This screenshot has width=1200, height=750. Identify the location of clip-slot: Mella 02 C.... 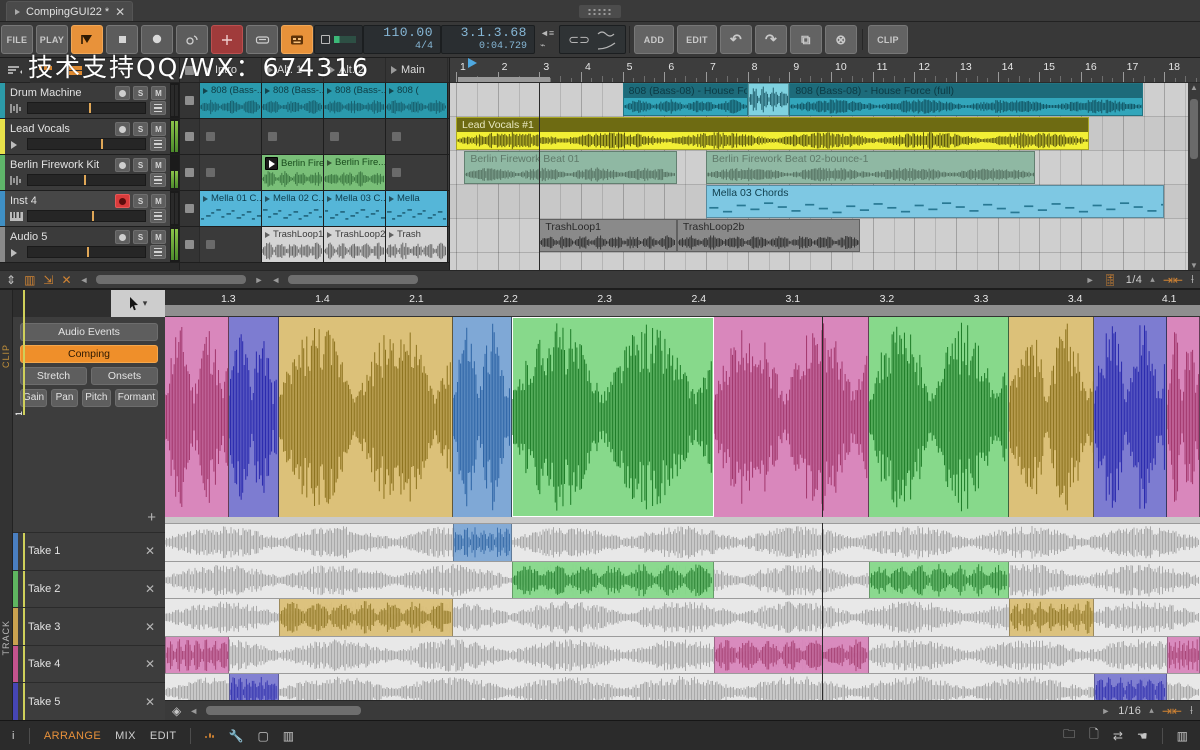
(293, 208).